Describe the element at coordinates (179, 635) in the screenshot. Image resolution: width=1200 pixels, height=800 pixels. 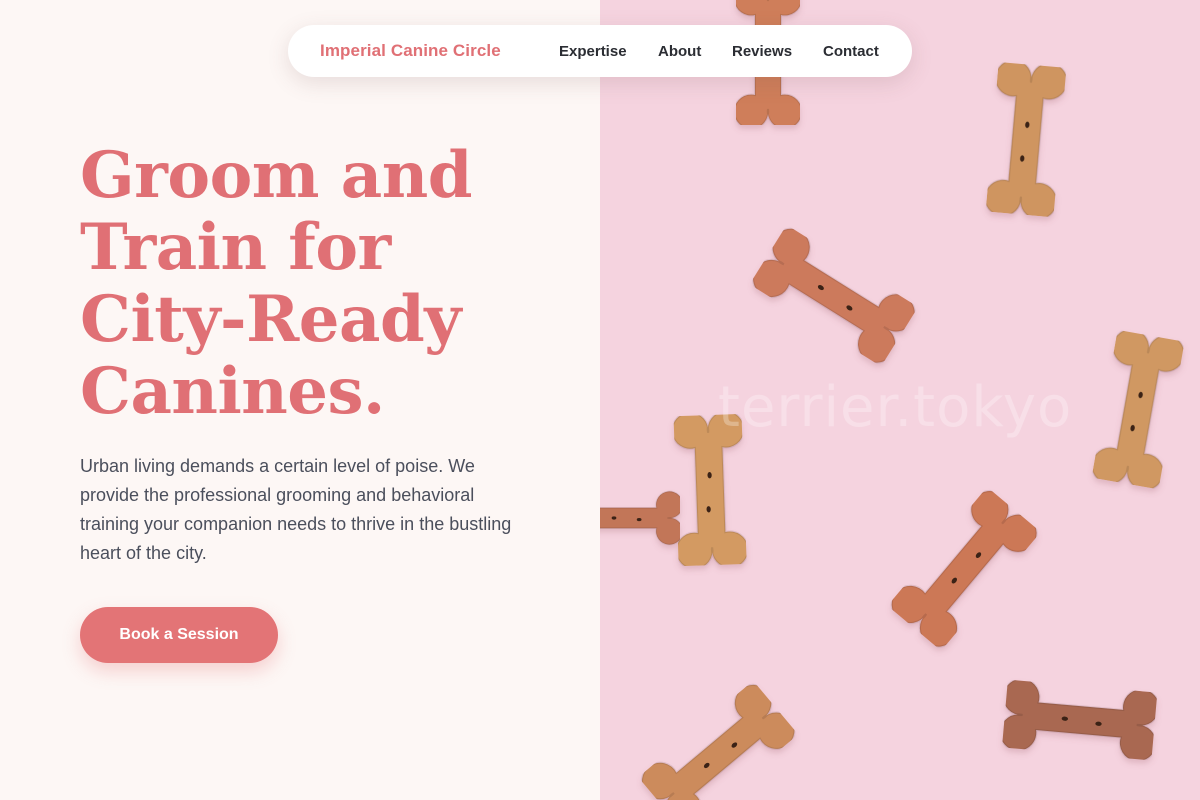
I see `book-session-button: Book a Session` at that location.